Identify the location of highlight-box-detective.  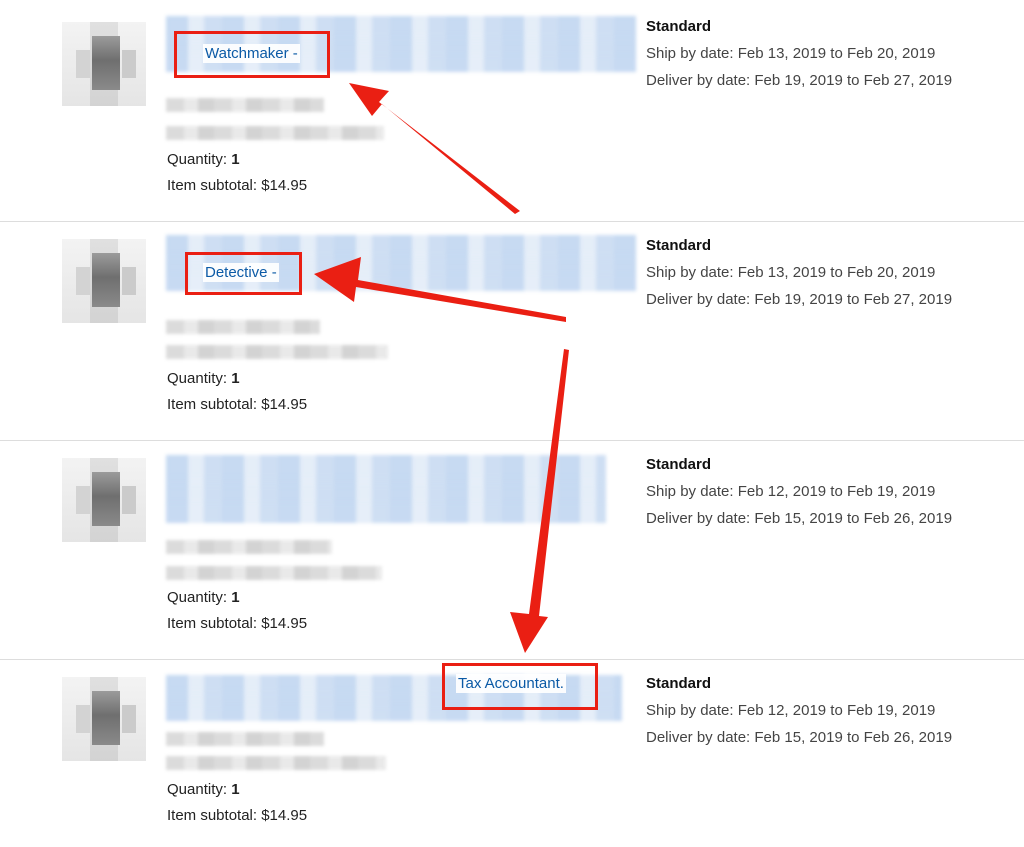
(243, 273).